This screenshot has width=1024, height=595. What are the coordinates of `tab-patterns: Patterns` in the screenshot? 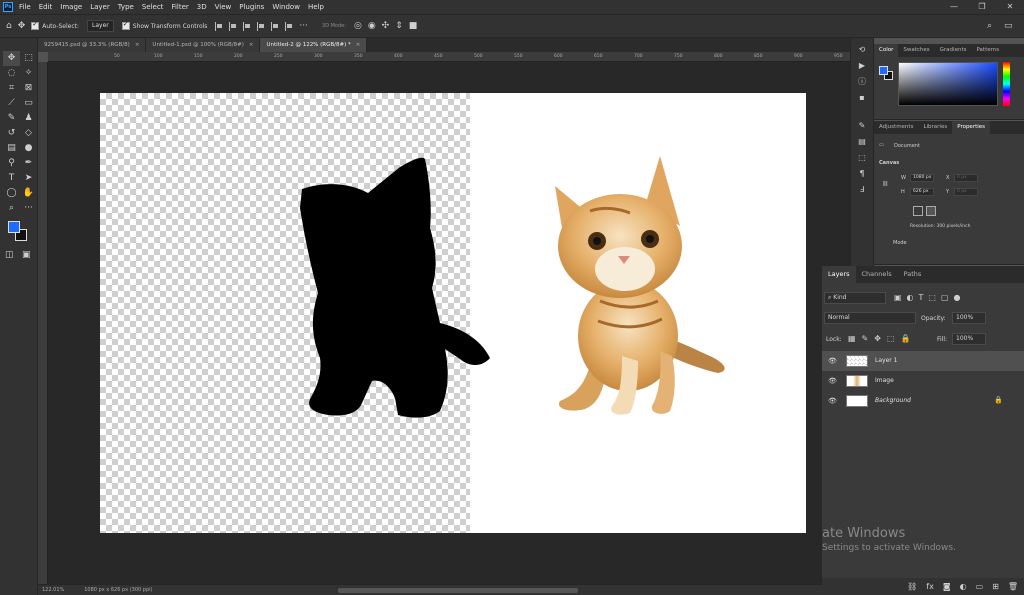 It's located at (987, 50).